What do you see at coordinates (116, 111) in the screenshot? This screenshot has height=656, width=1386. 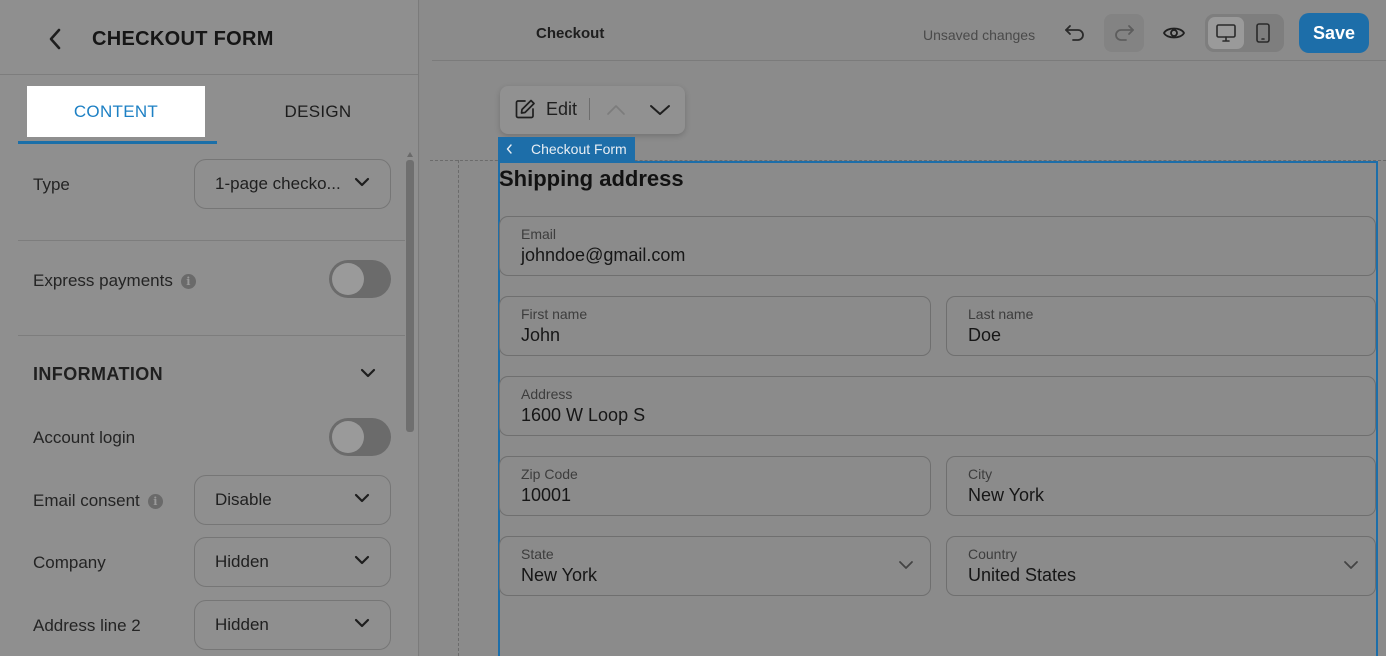 I see `tab-content: CONTENT` at bounding box center [116, 111].